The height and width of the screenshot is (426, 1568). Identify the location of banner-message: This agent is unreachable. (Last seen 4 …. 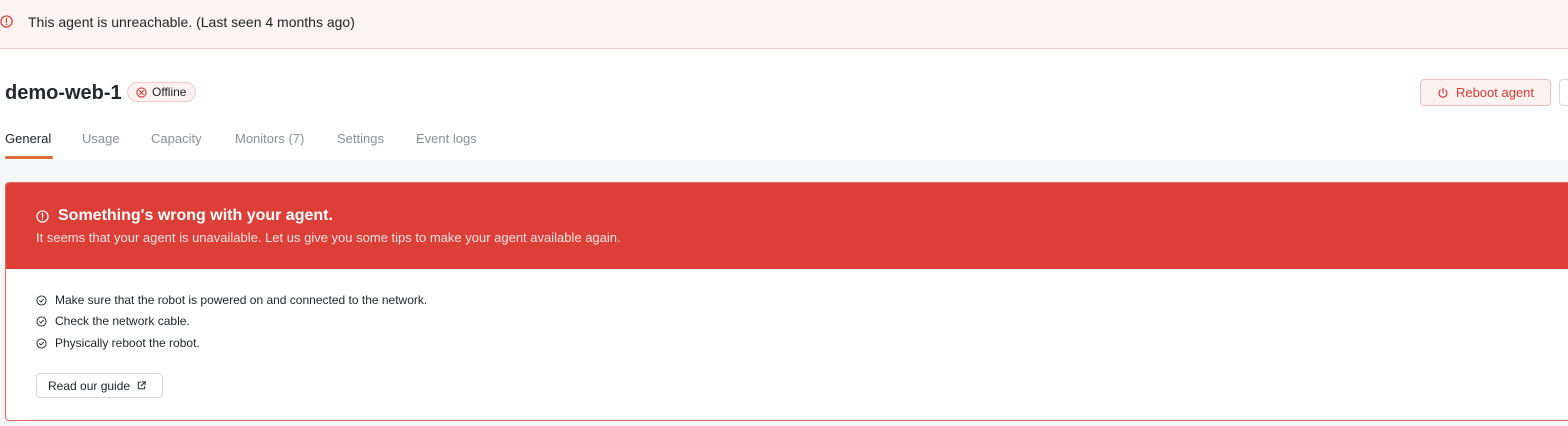
(191, 22).